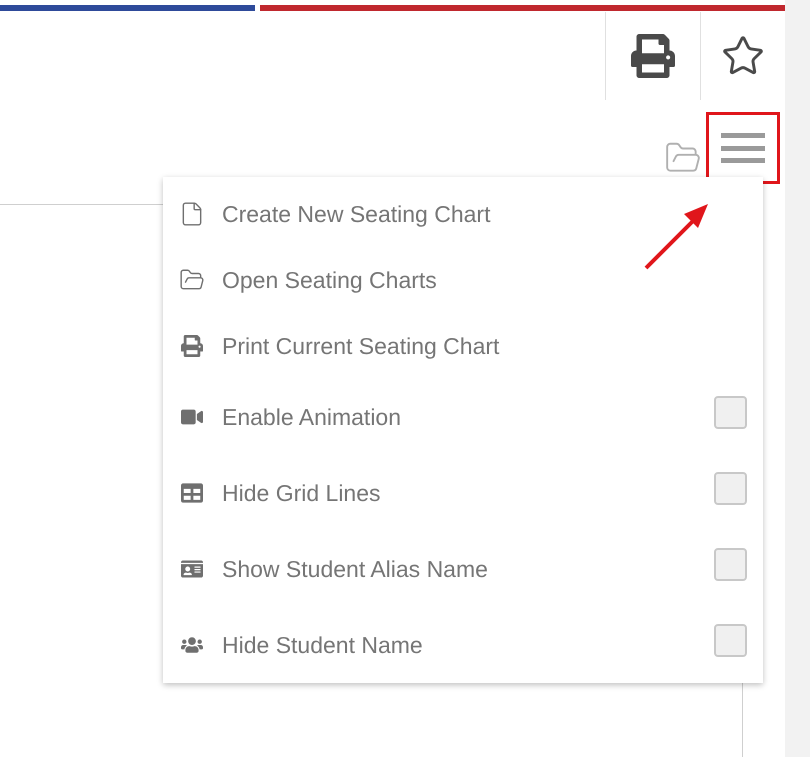  What do you see at coordinates (463, 417) in the screenshot?
I see `menu-item: Enable Animation` at bounding box center [463, 417].